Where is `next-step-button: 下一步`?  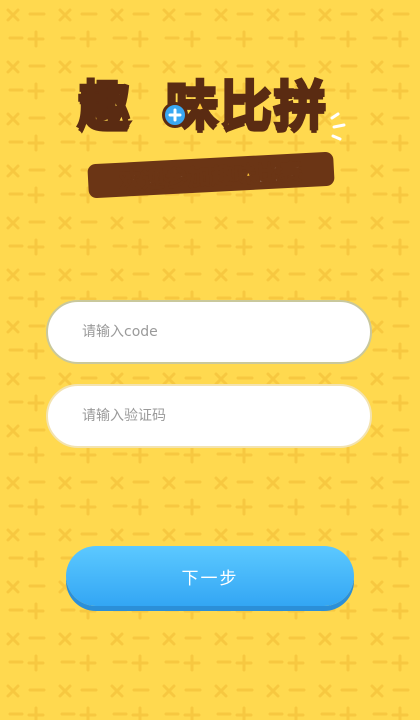
next-step-button: 下一步 is located at coordinates (210, 576).